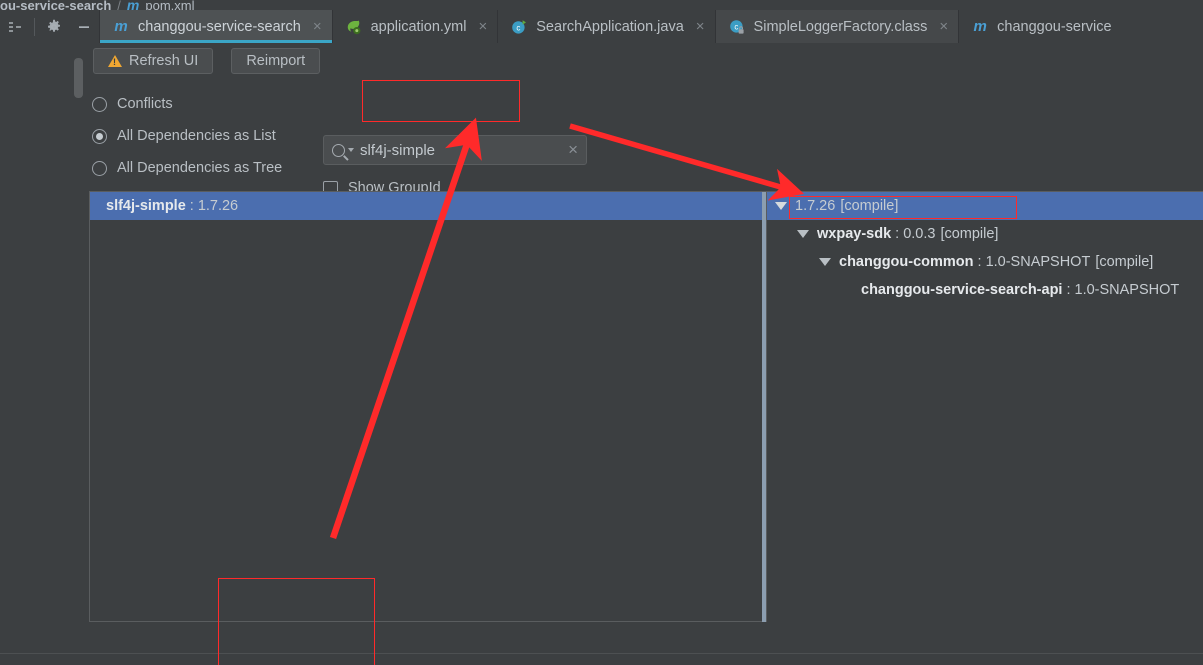  I want to click on tab-label: SearchApplication.java, so click(610, 26).